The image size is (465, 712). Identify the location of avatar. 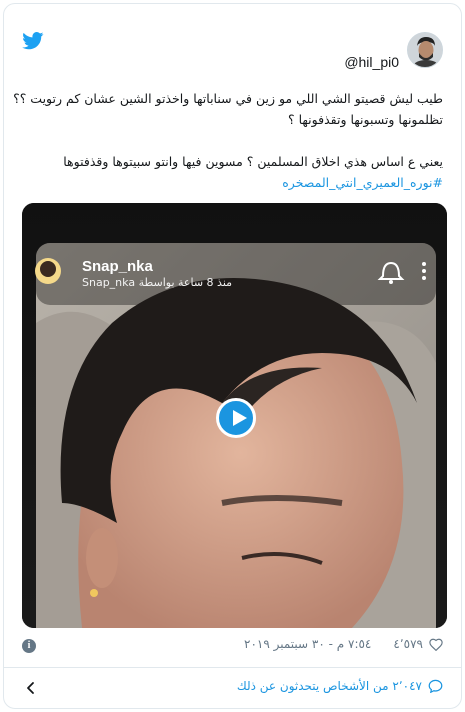
(425, 50).